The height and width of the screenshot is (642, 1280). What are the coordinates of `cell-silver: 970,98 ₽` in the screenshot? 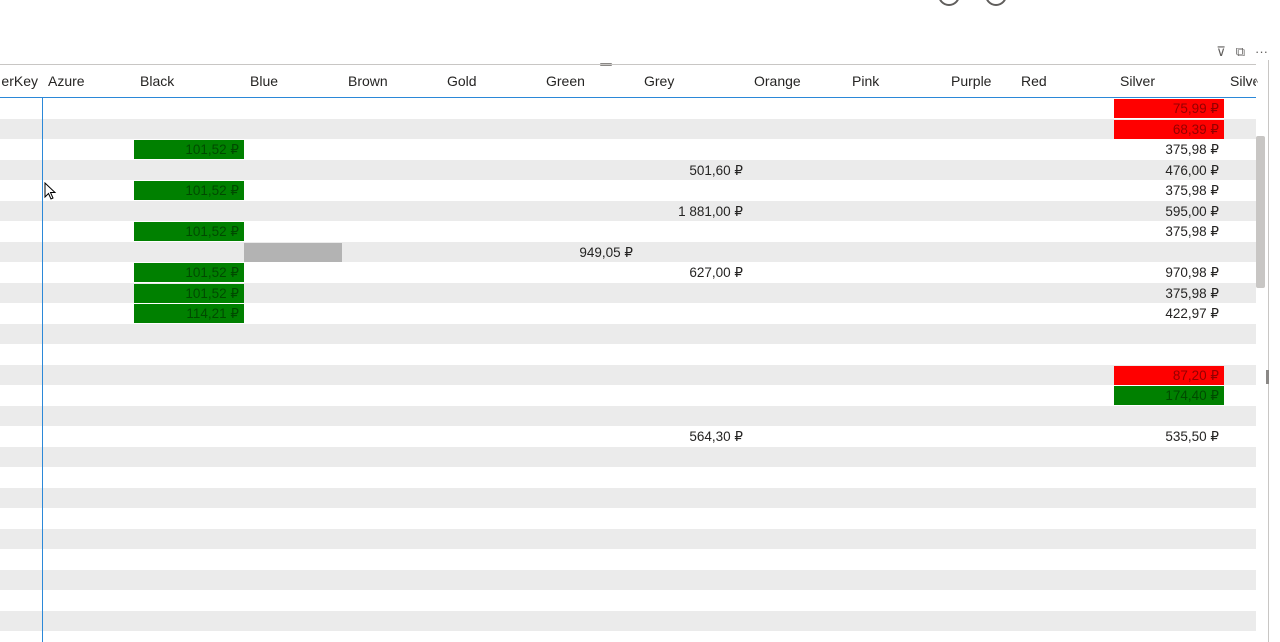 It's located at (1169, 272).